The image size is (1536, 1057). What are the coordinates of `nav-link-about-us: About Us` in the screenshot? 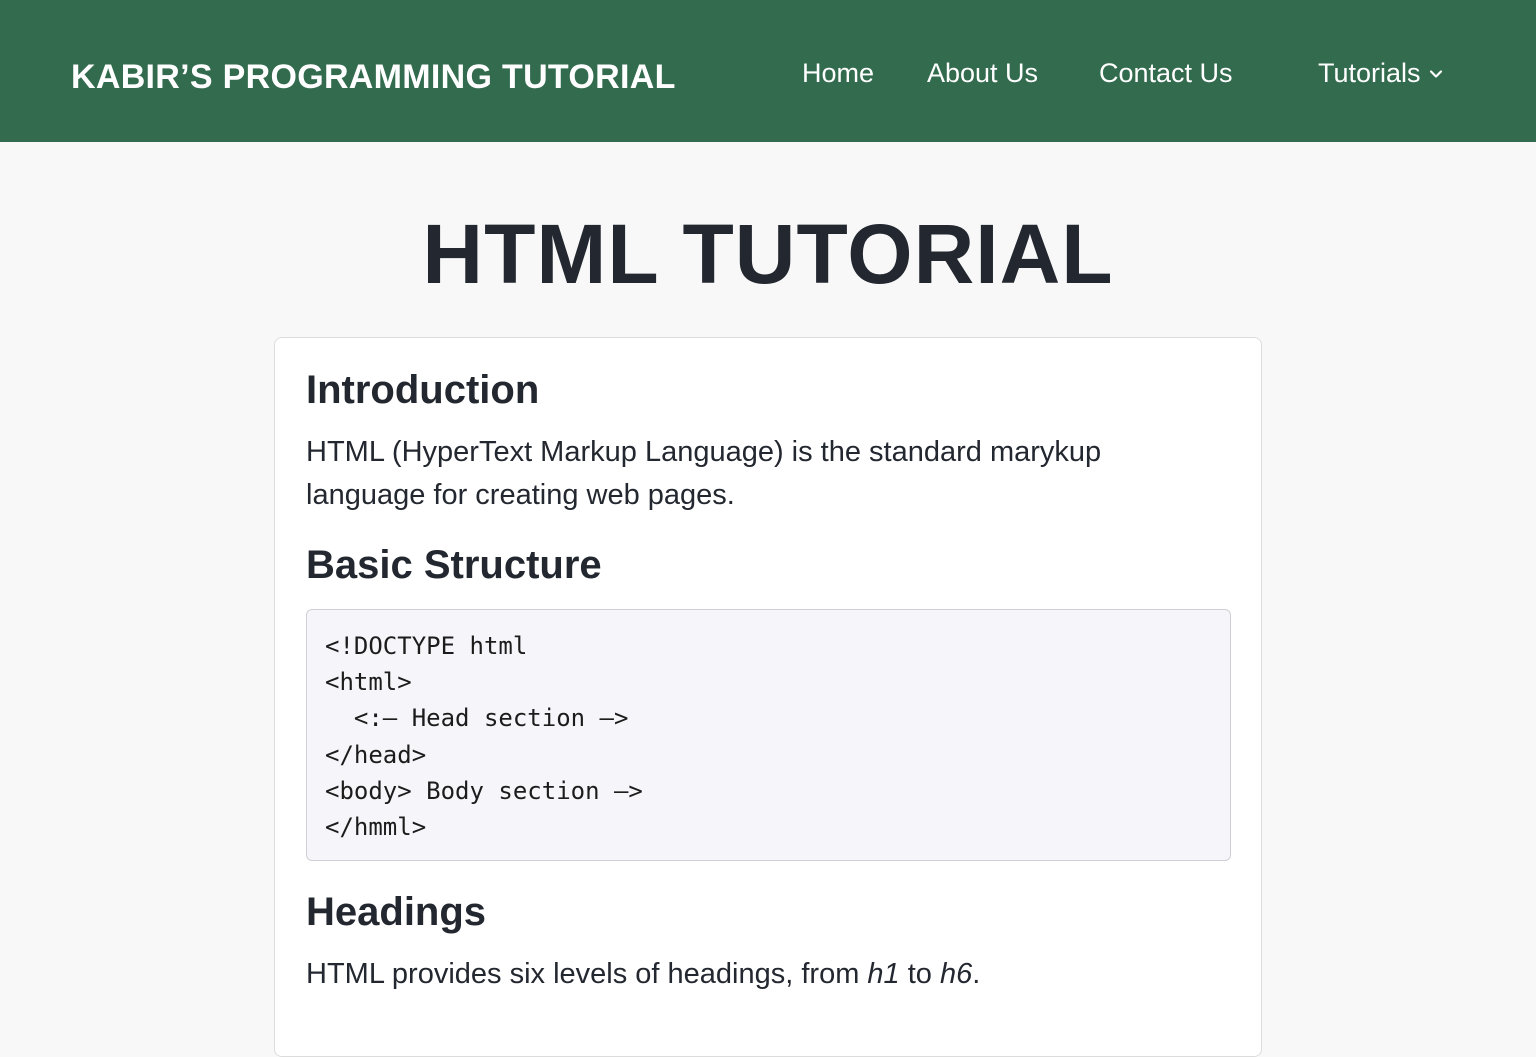 It's located at (982, 73).